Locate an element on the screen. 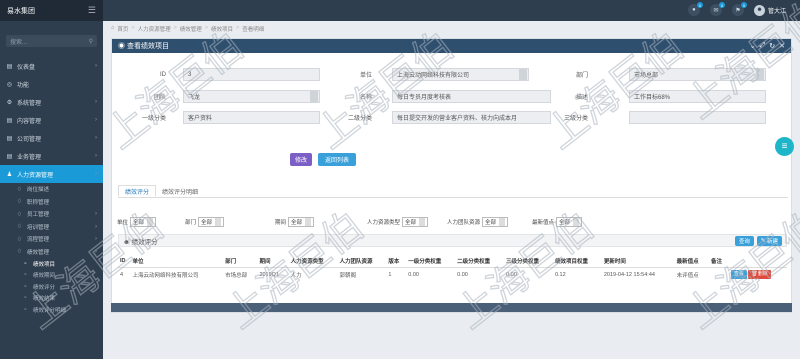  filter: 部门 全部 is located at coordinates (205, 222).